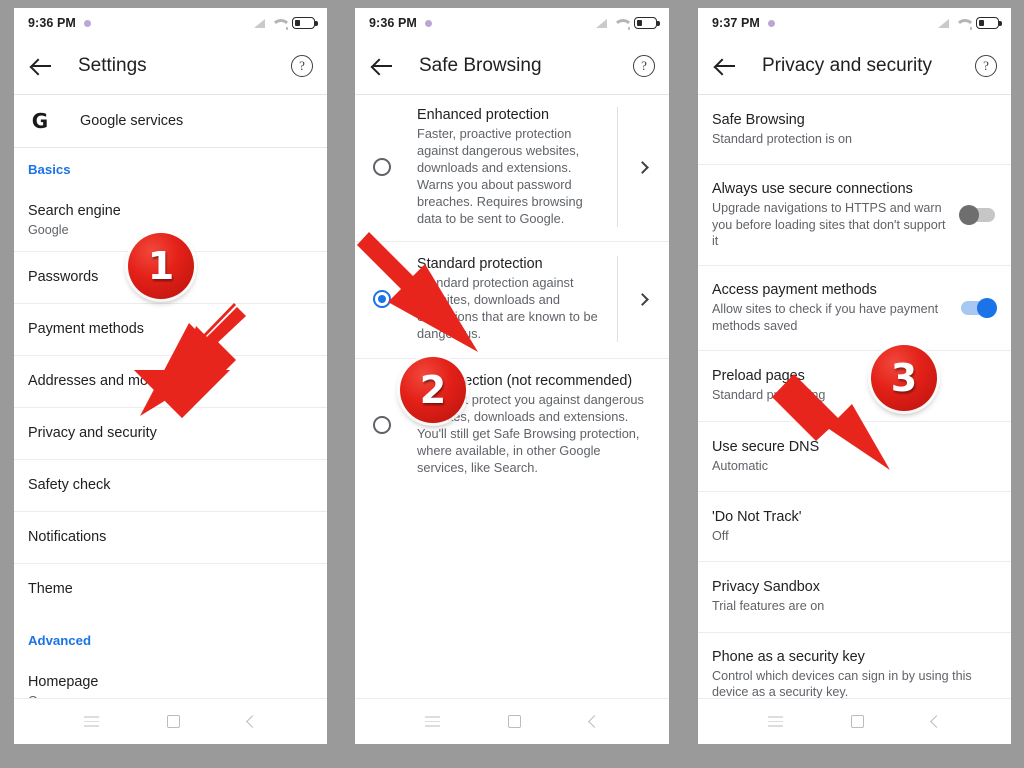  I want to click on list-item-title: Payment methods, so click(86, 329).